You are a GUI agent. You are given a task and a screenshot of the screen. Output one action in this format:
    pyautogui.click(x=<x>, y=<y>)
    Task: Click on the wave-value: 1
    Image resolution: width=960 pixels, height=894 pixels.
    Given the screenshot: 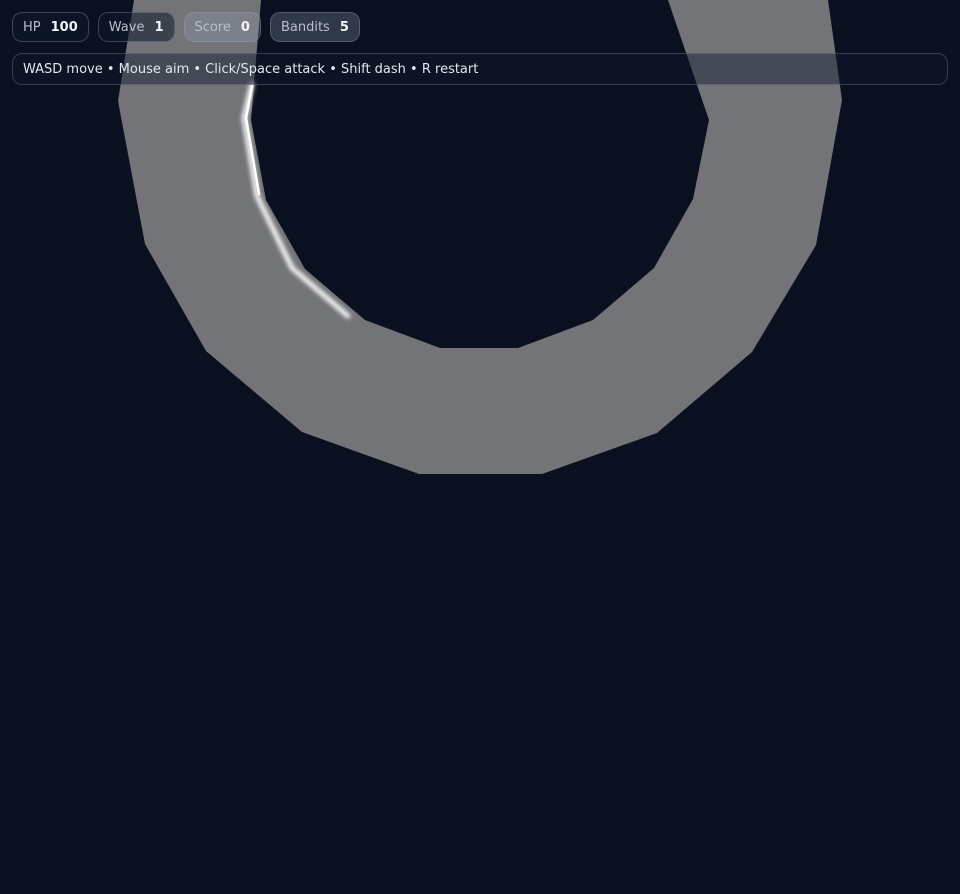 What is the action you would take?
    pyautogui.click(x=159, y=27)
    